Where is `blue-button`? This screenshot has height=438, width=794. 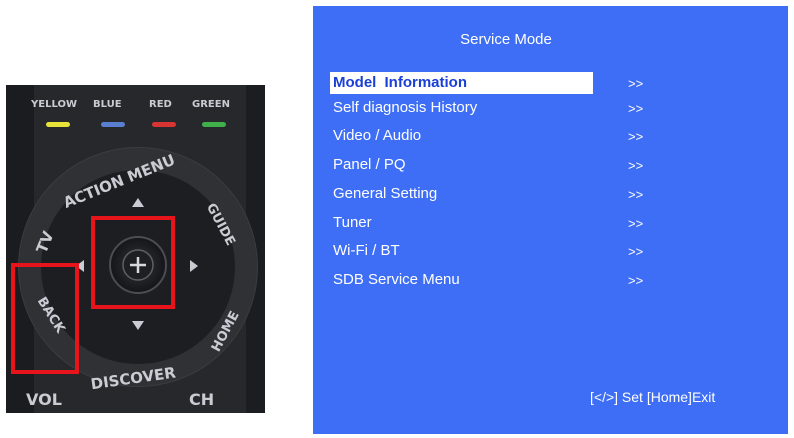
blue-button is located at coordinates (113, 124).